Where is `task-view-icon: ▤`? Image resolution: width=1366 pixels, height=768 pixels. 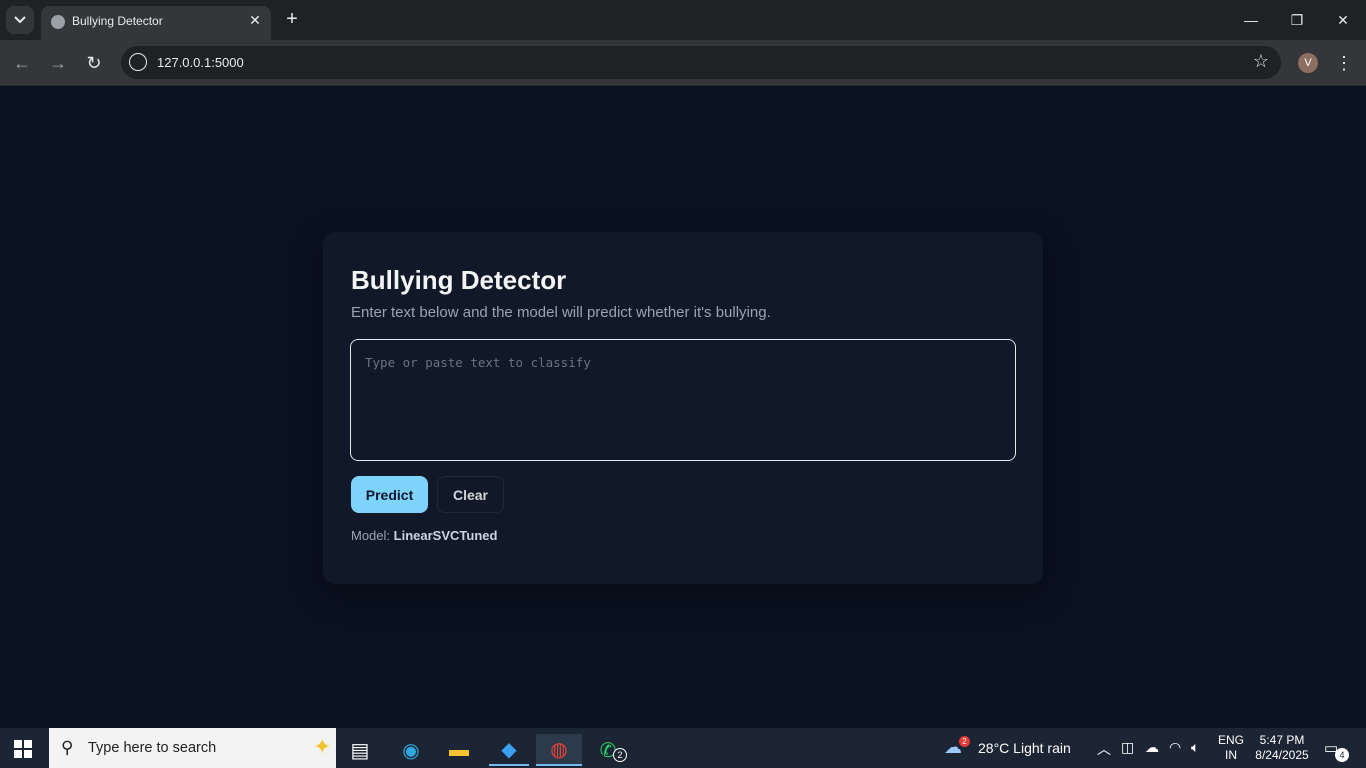 task-view-icon: ▤ is located at coordinates (360, 750).